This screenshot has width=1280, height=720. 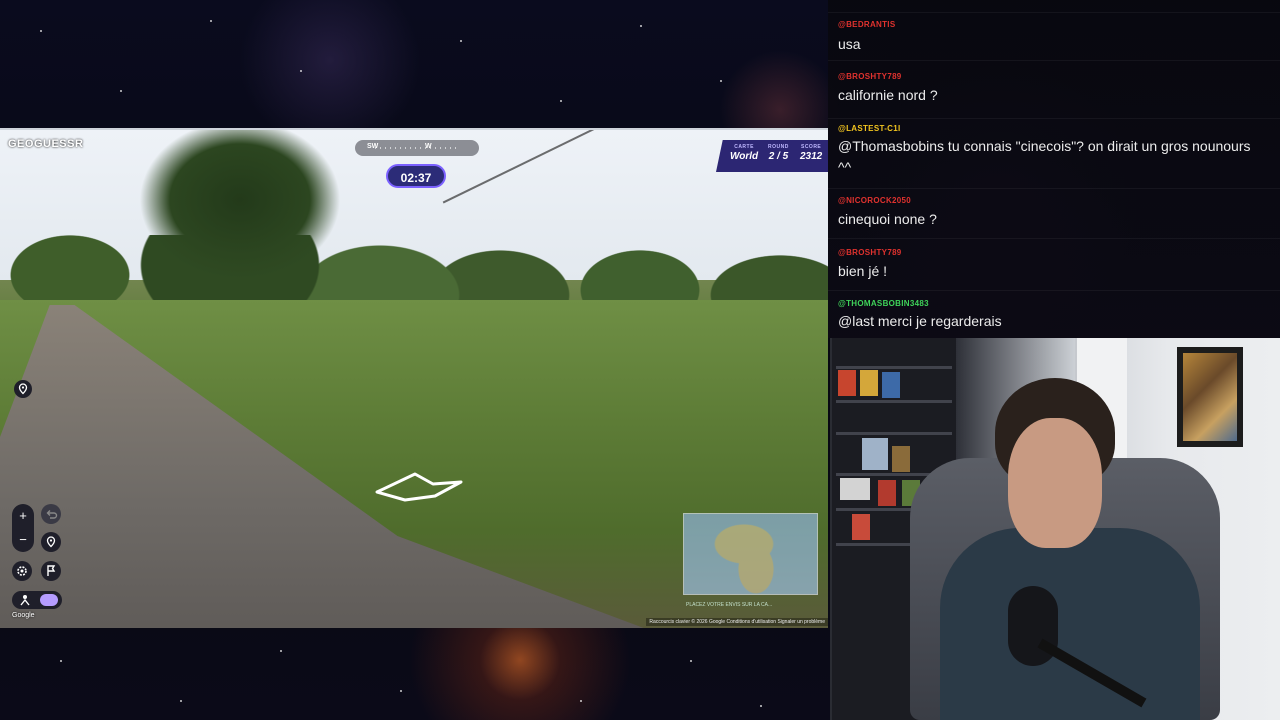 I want to click on chat-text: bien jé !, so click(x=863, y=271).